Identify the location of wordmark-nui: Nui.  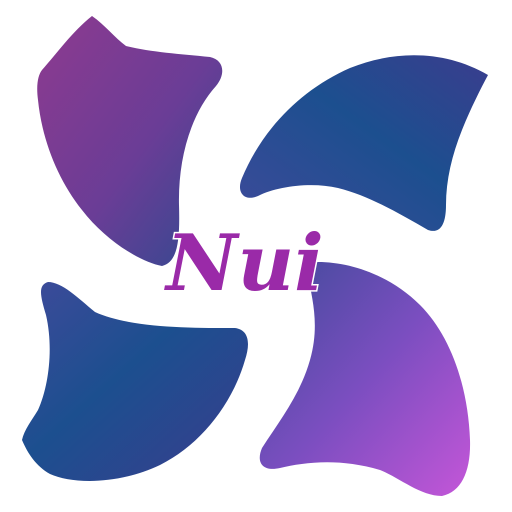
(243, 263).